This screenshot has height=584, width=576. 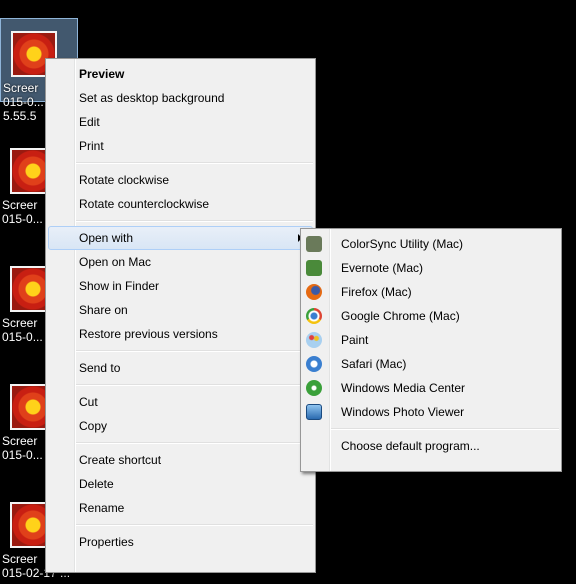 I want to click on menu-item-label: ColorSync Utility (Mac), so click(x=402, y=244).